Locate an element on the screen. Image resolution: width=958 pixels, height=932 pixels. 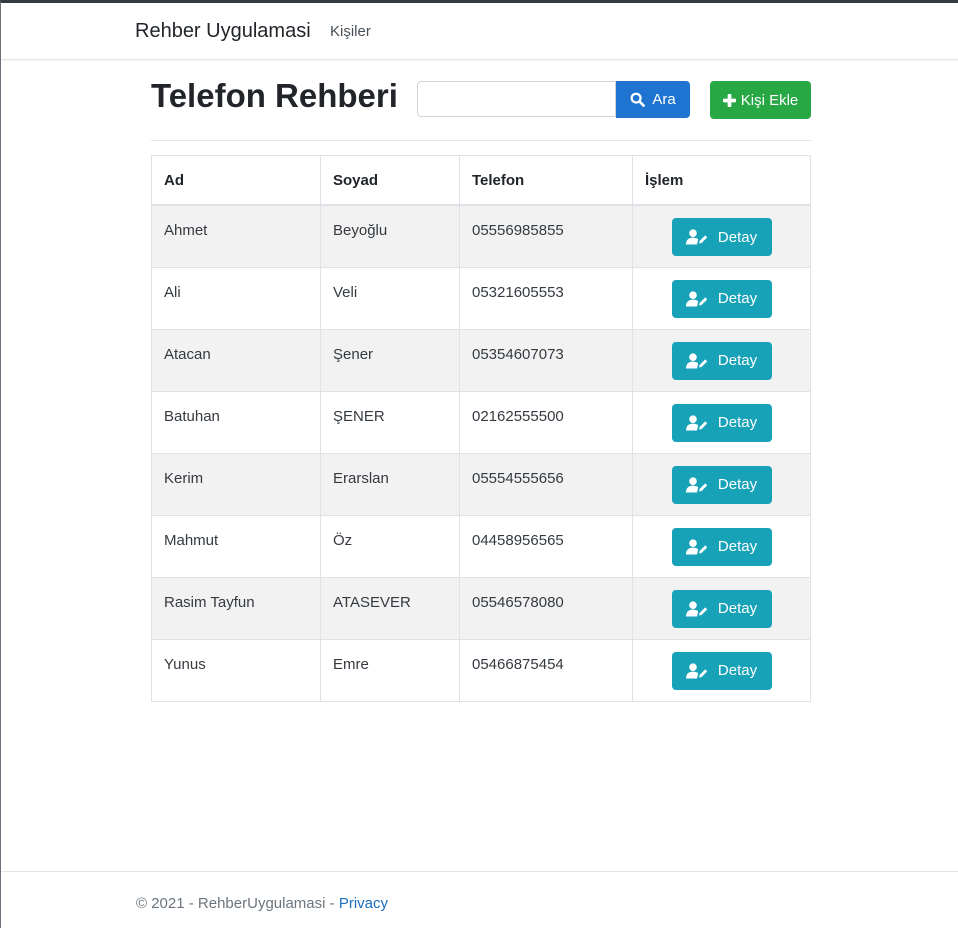
cell-soyad: Beyoğlu is located at coordinates (390, 236).